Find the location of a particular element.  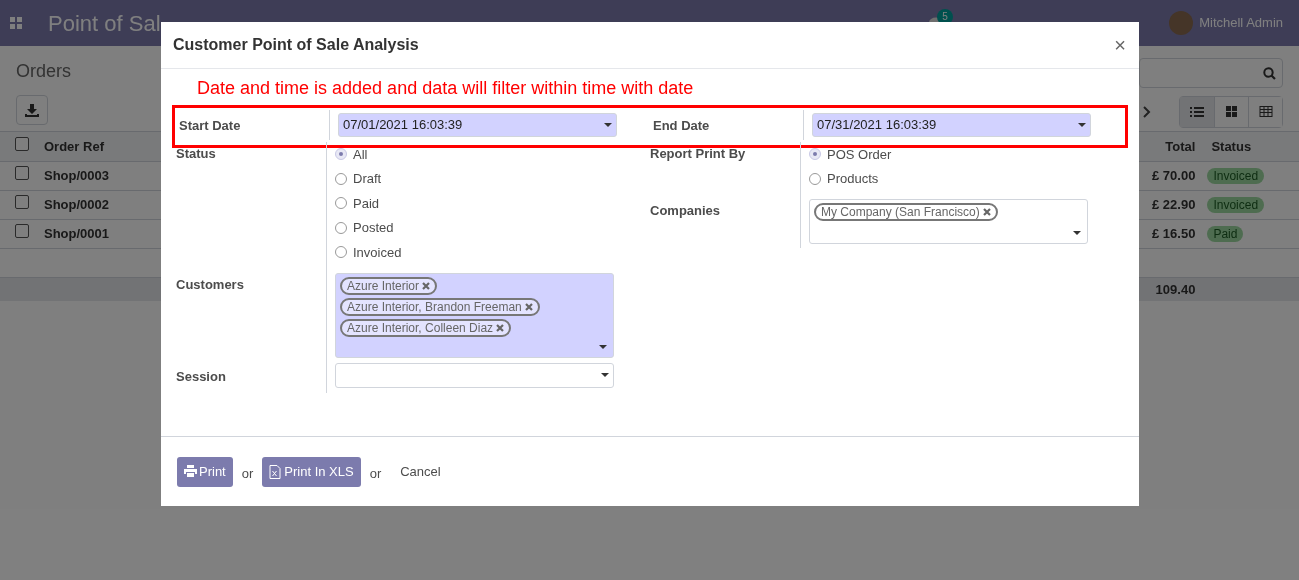

app-title: Point of Sal is located at coordinates (104, 23).